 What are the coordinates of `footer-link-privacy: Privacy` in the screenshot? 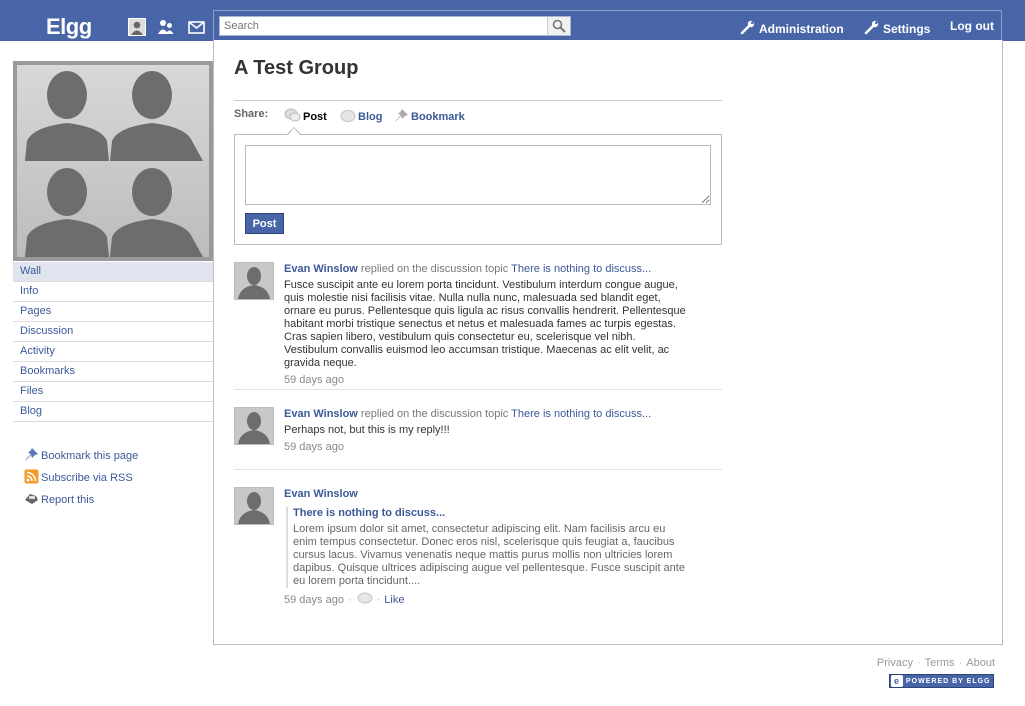 It's located at (895, 663).